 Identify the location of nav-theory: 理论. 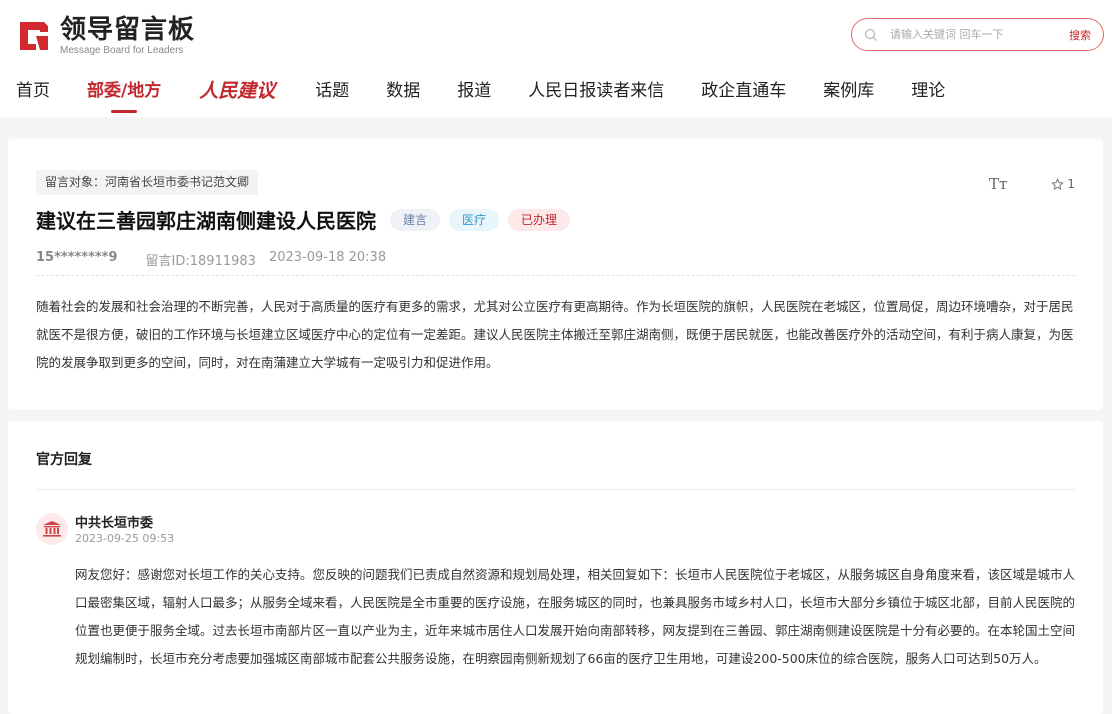
(928, 94).